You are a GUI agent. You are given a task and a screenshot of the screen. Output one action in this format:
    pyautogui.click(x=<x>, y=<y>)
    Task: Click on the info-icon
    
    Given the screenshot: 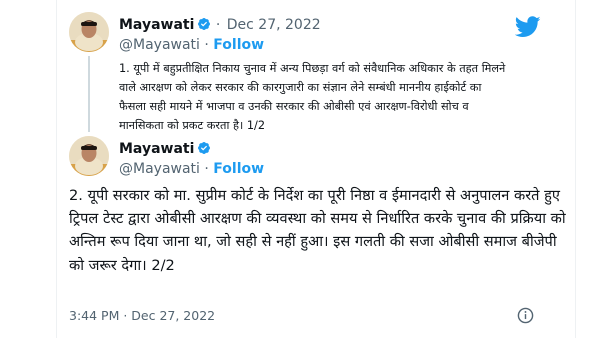 What is the action you would take?
    pyautogui.click(x=525, y=315)
    